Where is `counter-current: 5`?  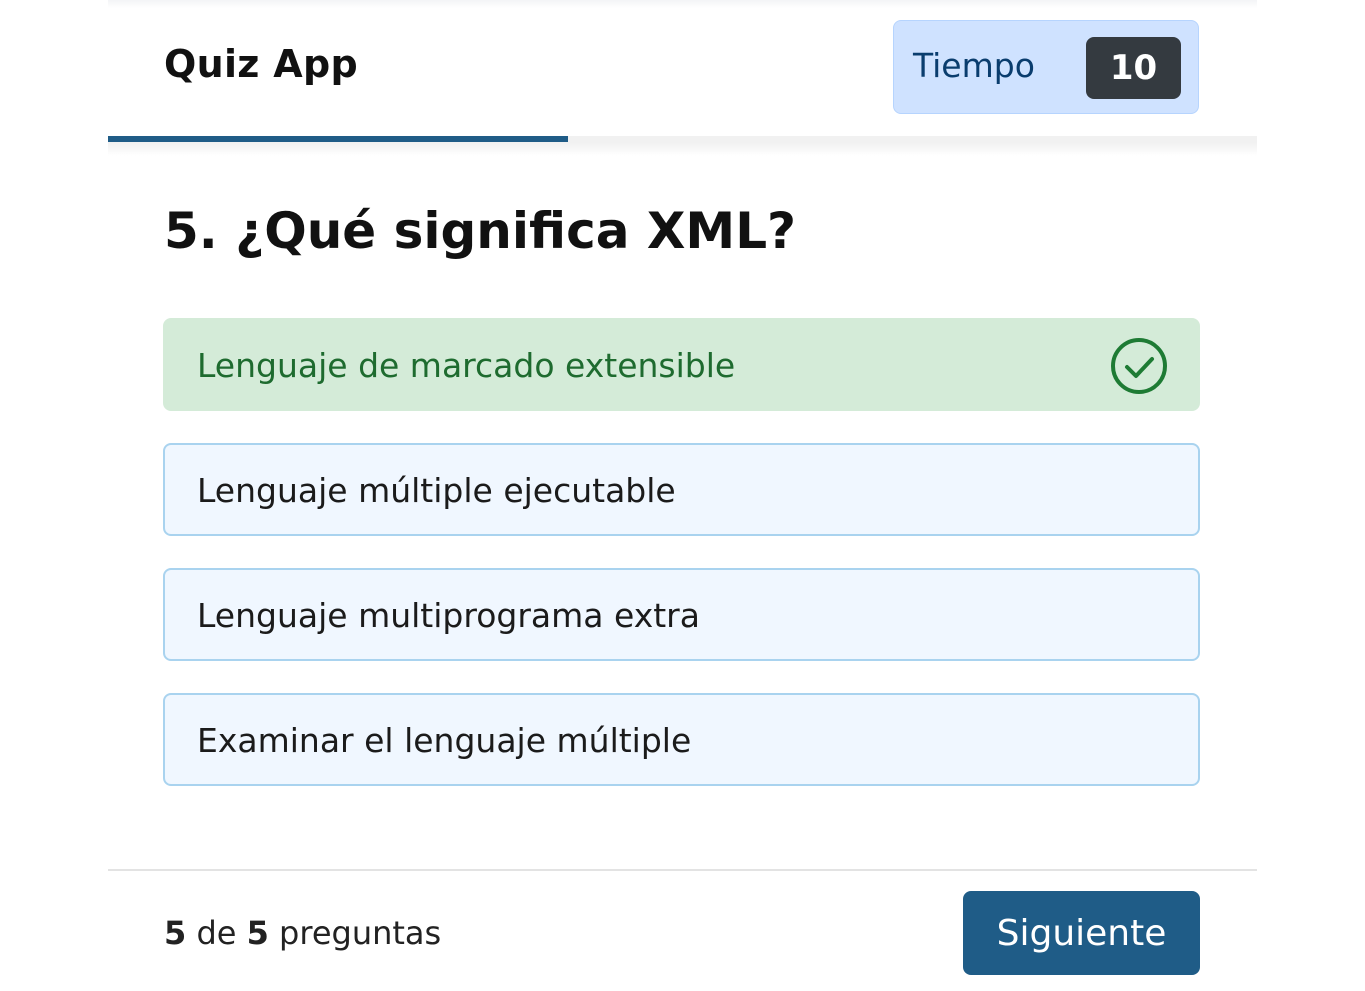
counter-current: 5 is located at coordinates (175, 933).